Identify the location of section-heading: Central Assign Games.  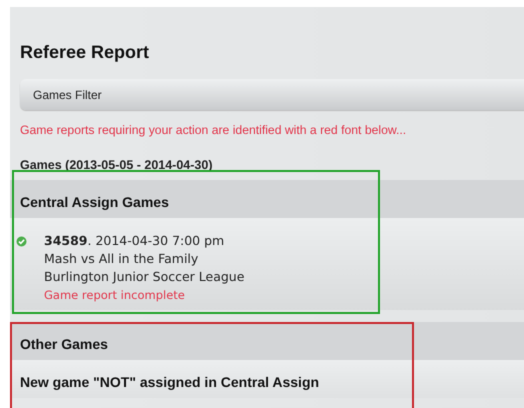
(267, 199).